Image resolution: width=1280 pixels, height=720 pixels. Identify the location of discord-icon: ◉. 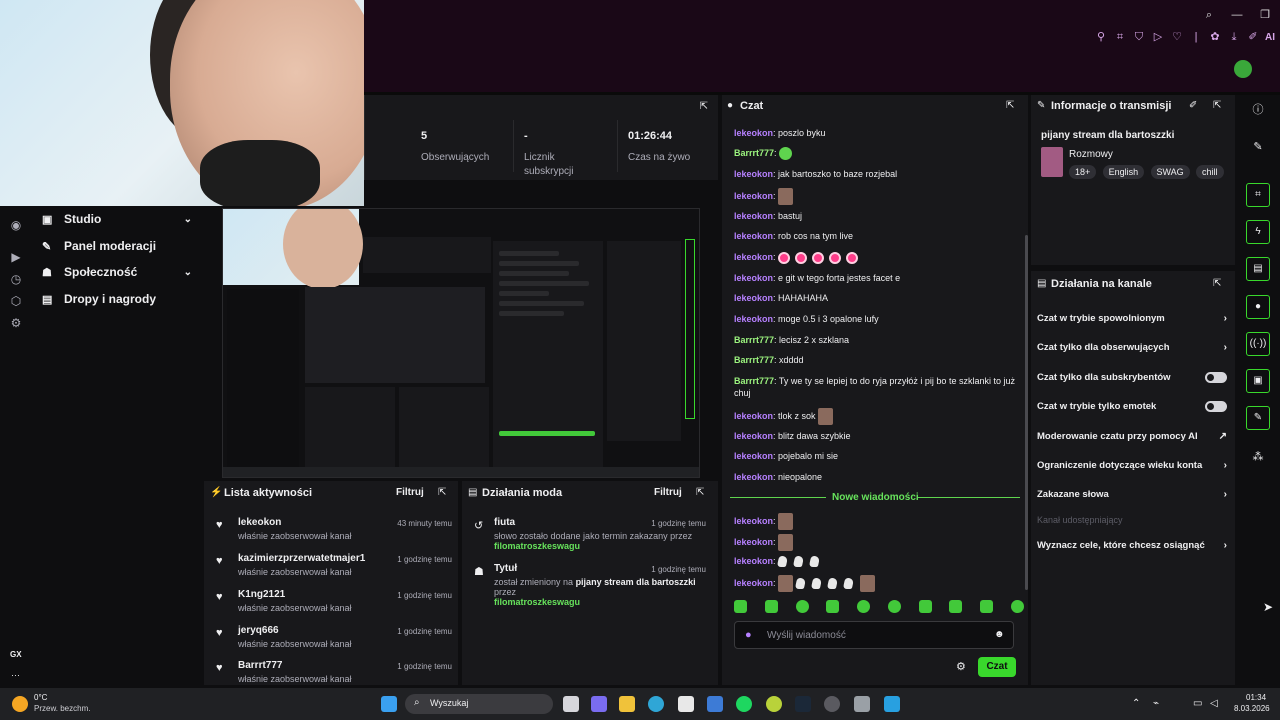
(16, 225).